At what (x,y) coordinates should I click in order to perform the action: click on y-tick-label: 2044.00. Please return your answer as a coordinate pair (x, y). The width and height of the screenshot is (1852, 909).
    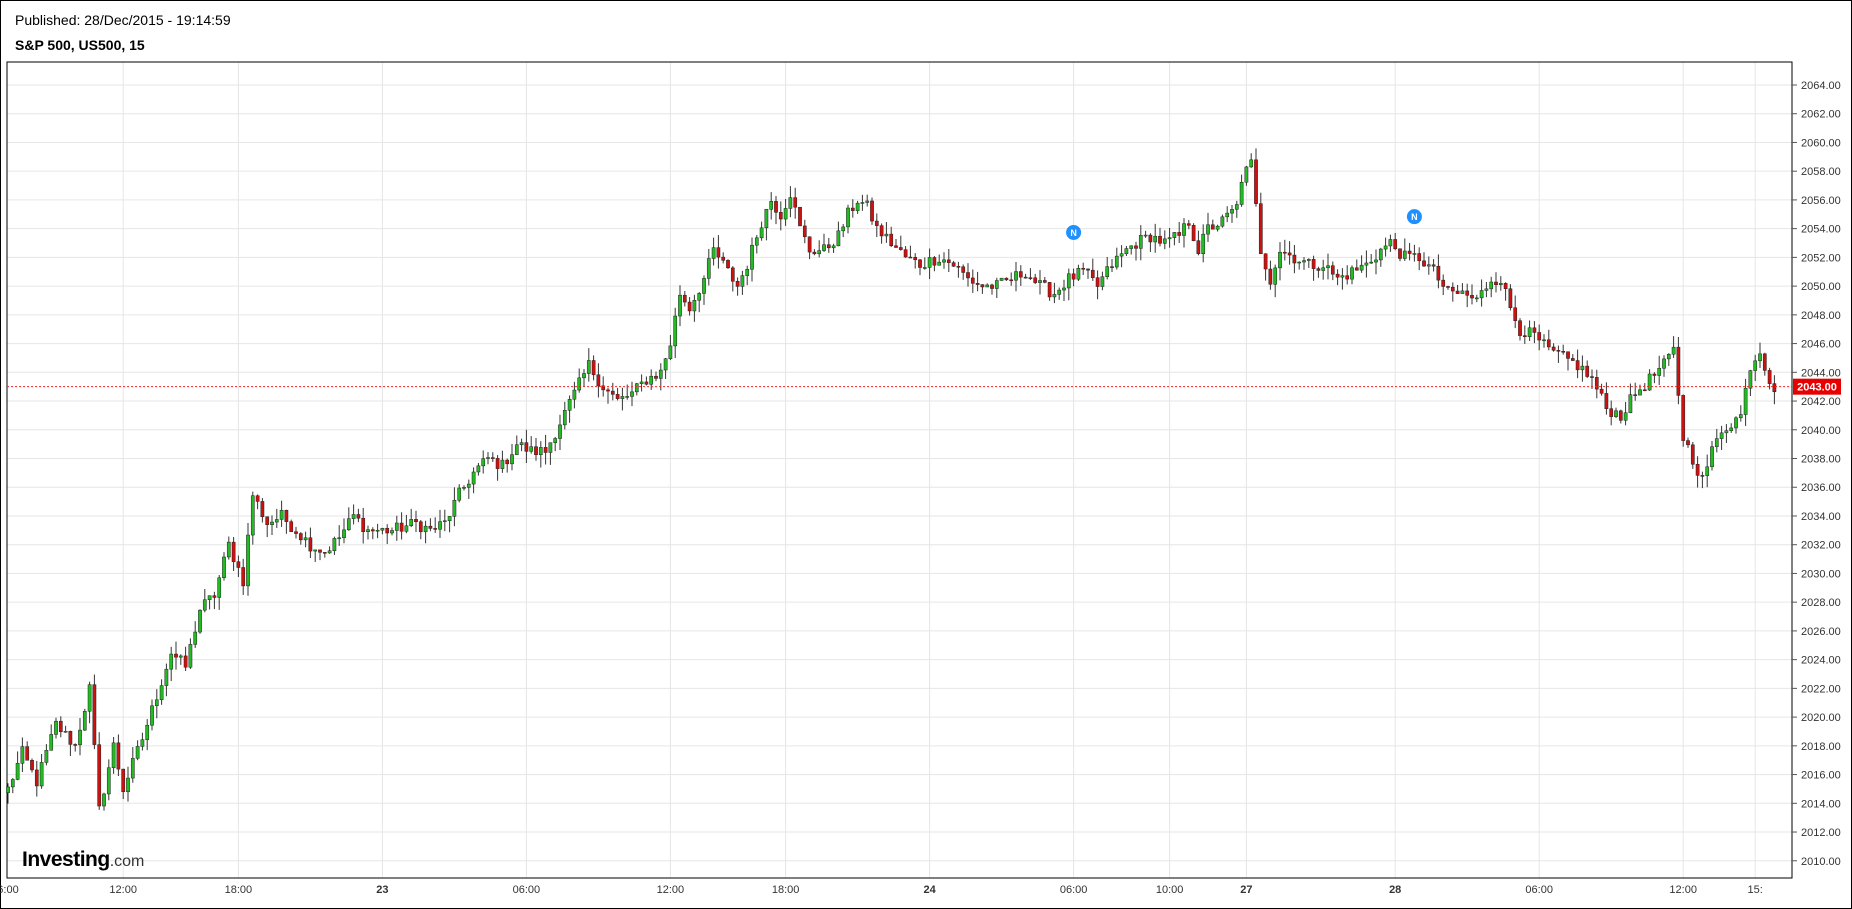
    Looking at the image, I should click on (1821, 373).